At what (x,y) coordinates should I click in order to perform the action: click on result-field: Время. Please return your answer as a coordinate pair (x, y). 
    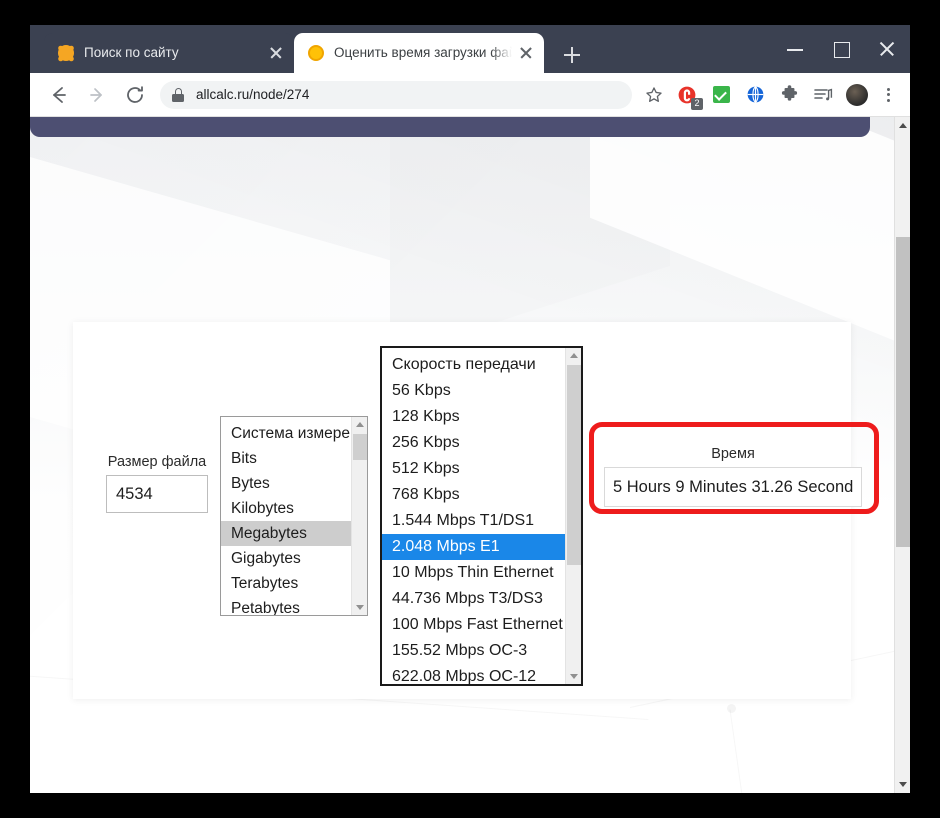
    Looking at the image, I should click on (733, 476).